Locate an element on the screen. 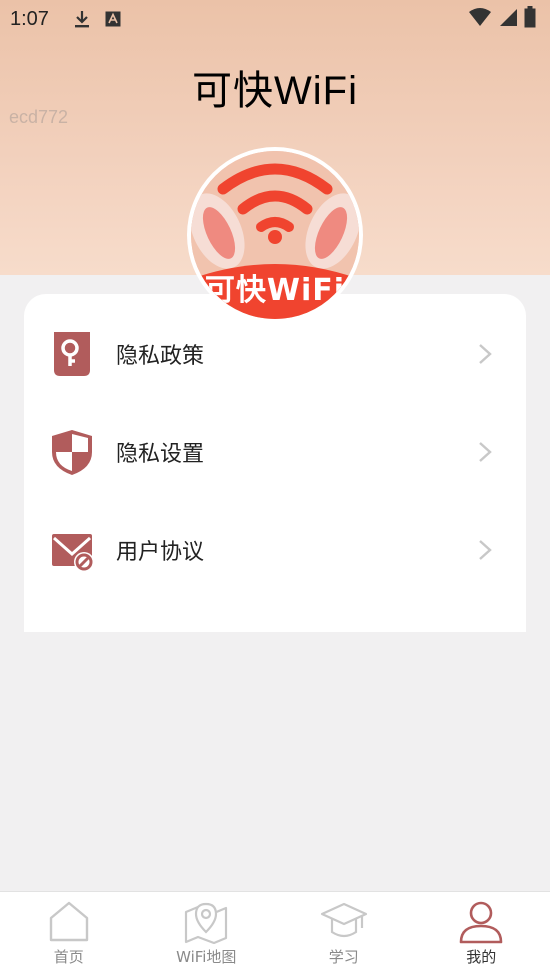 The height and width of the screenshot is (979, 550). status-time: 1:07 is located at coordinates (29, 18).